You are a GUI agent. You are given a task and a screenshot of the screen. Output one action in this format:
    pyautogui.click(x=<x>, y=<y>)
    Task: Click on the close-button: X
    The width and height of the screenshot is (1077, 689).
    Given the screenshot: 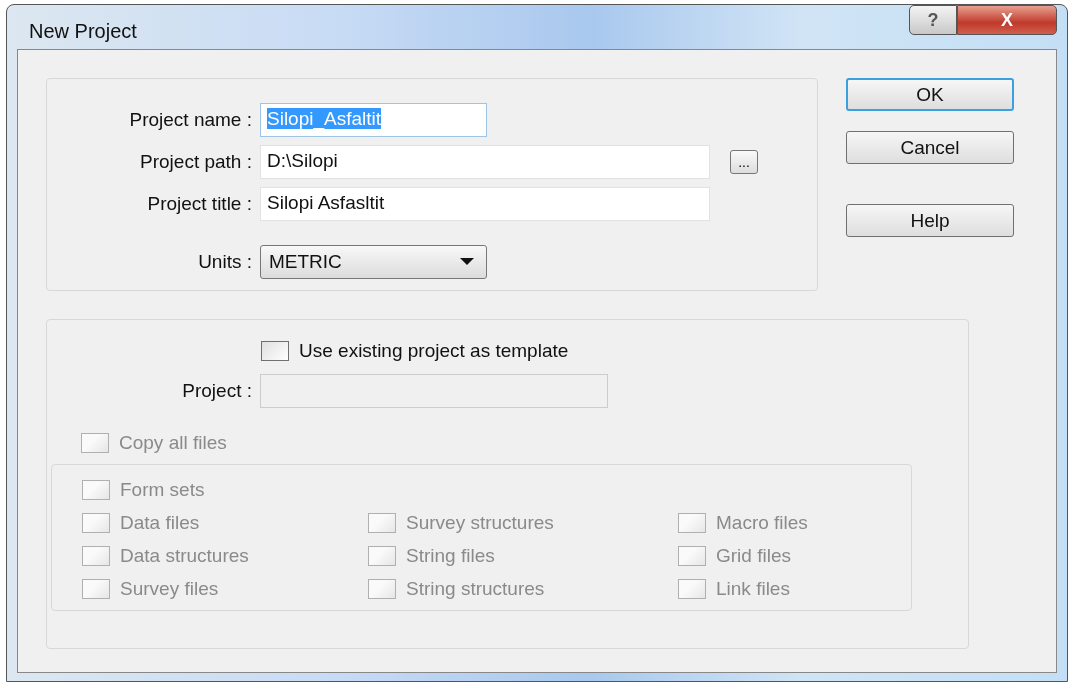 What is the action you would take?
    pyautogui.click(x=1007, y=20)
    